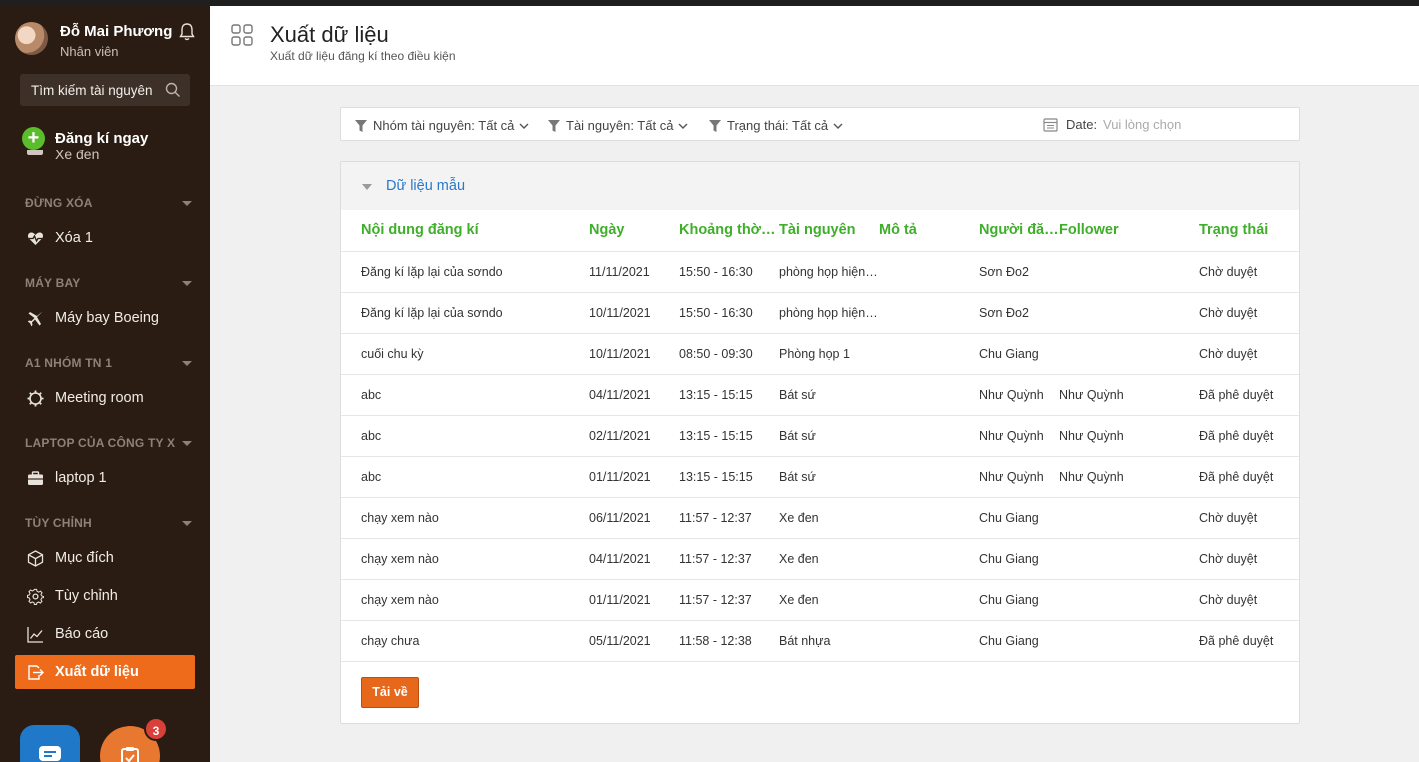 Image resolution: width=1419 pixels, height=762 pixels. I want to click on sidebar-item-may-bay-boeing: Máy bay Boeing, so click(105, 318).